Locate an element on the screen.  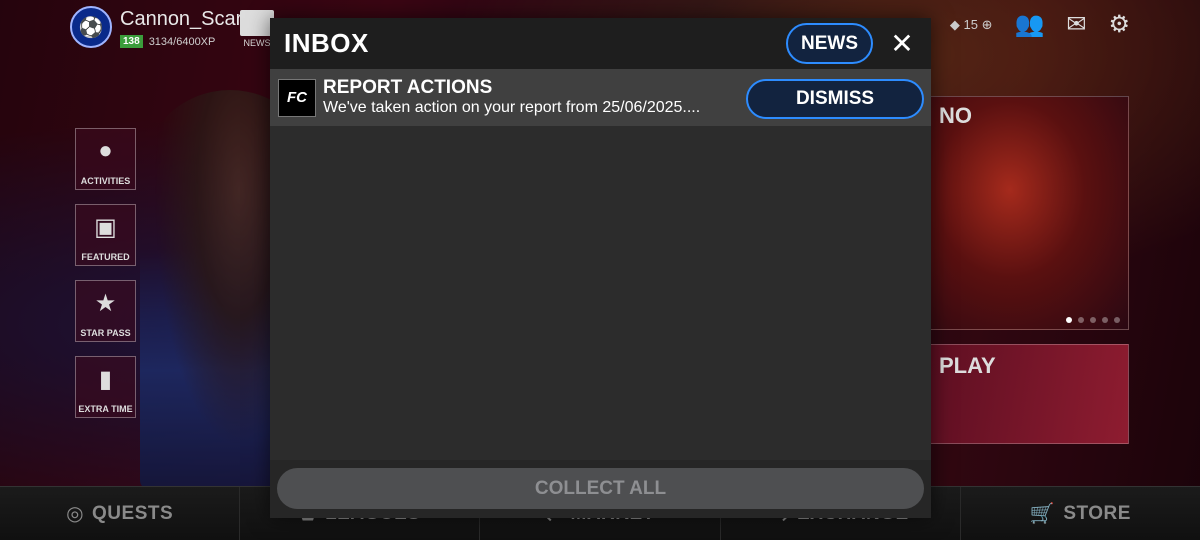
inbox-footer: COLLECT ALL is located at coordinates (600, 489).